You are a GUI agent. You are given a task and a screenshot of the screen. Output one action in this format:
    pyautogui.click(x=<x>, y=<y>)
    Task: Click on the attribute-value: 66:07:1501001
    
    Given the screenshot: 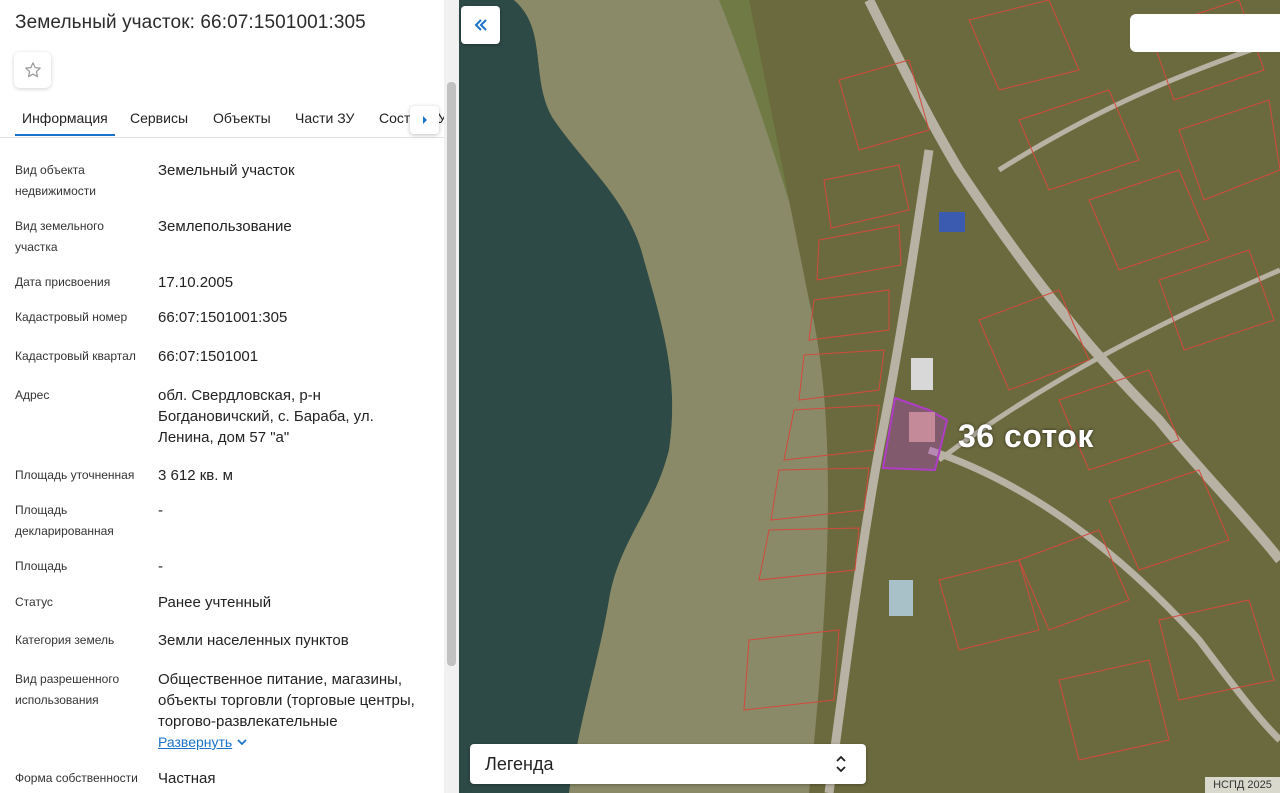 What is the action you would take?
    pyautogui.click(x=208, y=356)
    